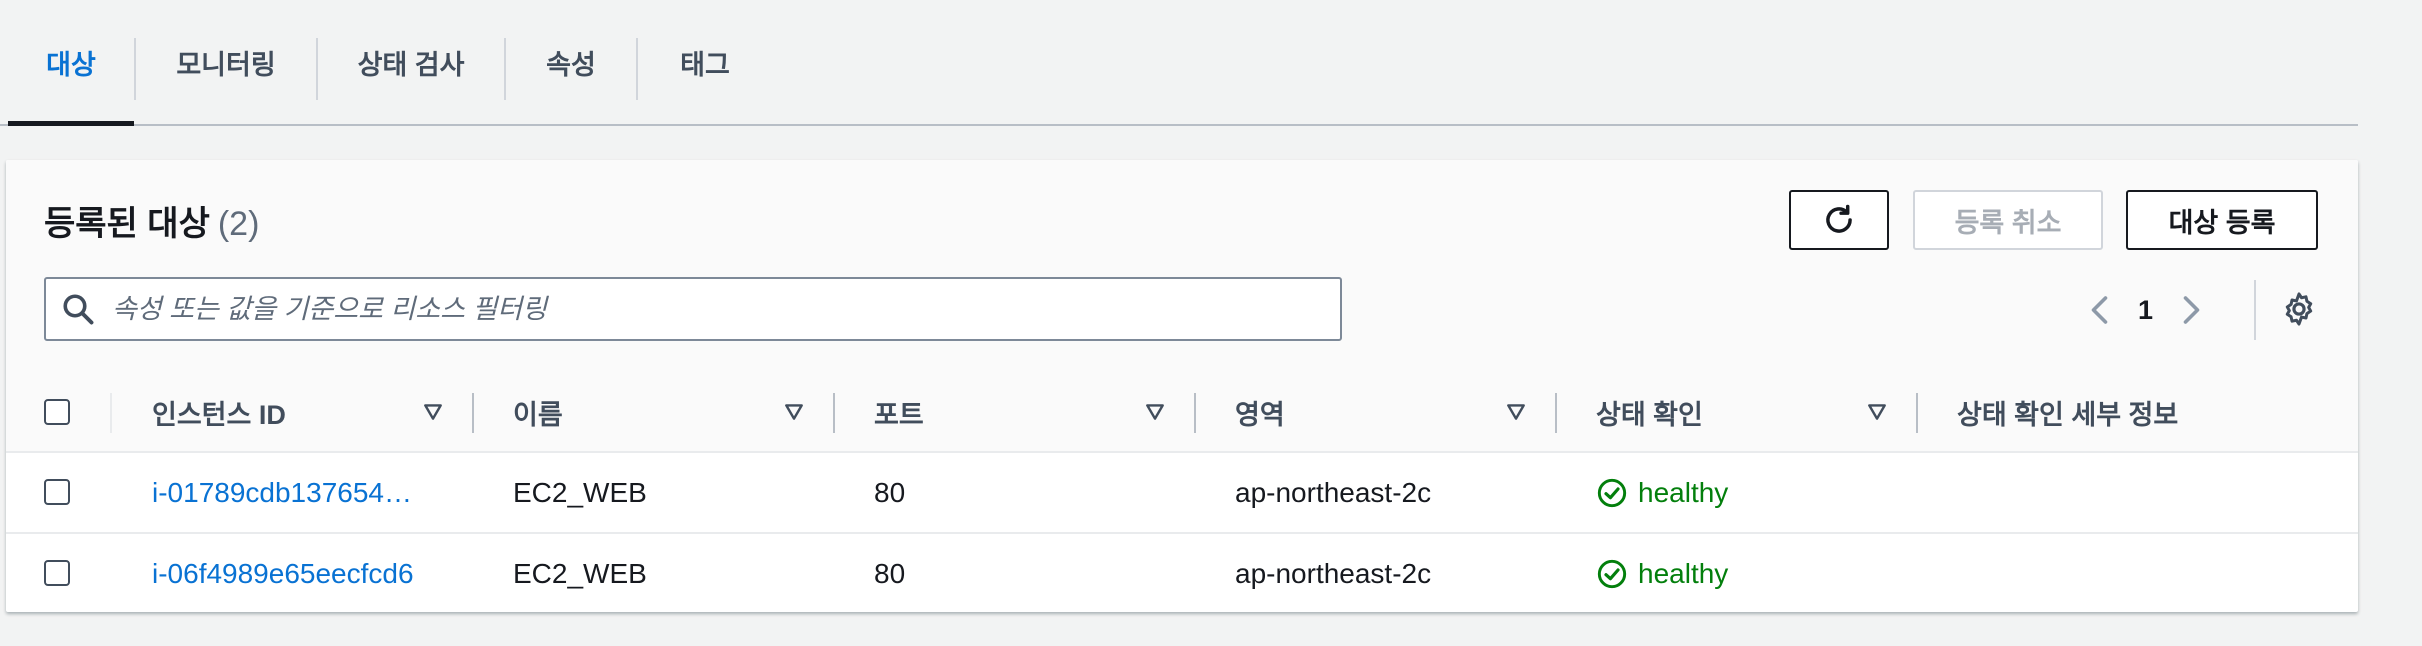 This screenshot has height=646, width=2422. I want to click on panel-title-text: 등록된 대상, so click(127, 224).